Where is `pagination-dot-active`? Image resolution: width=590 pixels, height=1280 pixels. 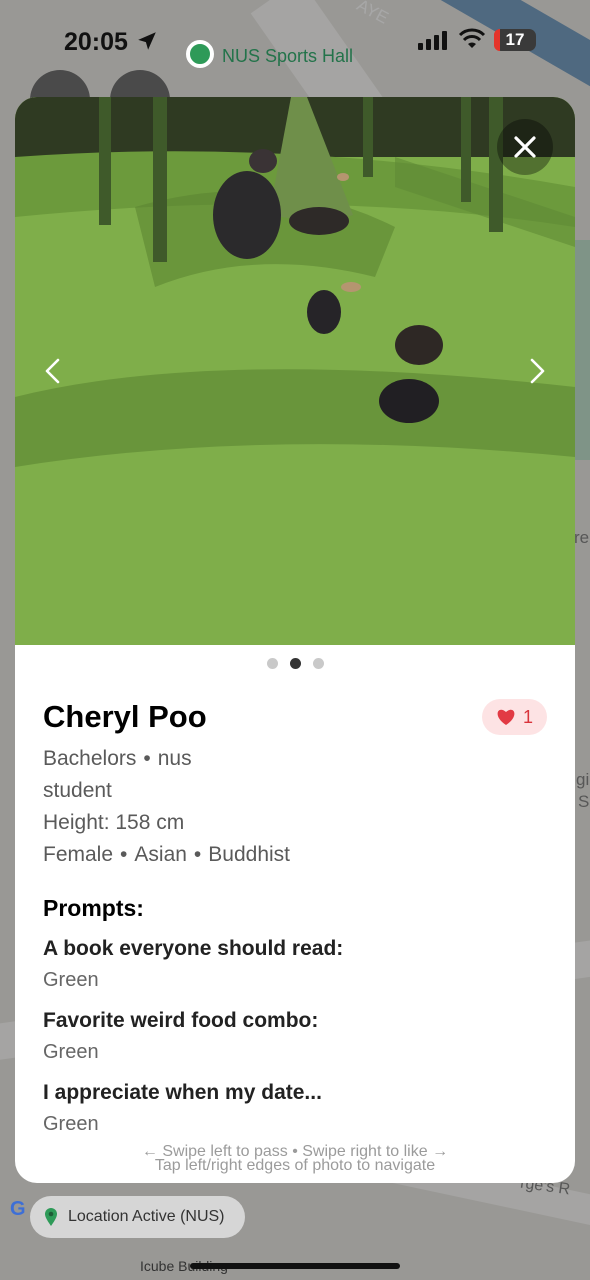 pagination-dot-active is located at coordinates (295, 663).